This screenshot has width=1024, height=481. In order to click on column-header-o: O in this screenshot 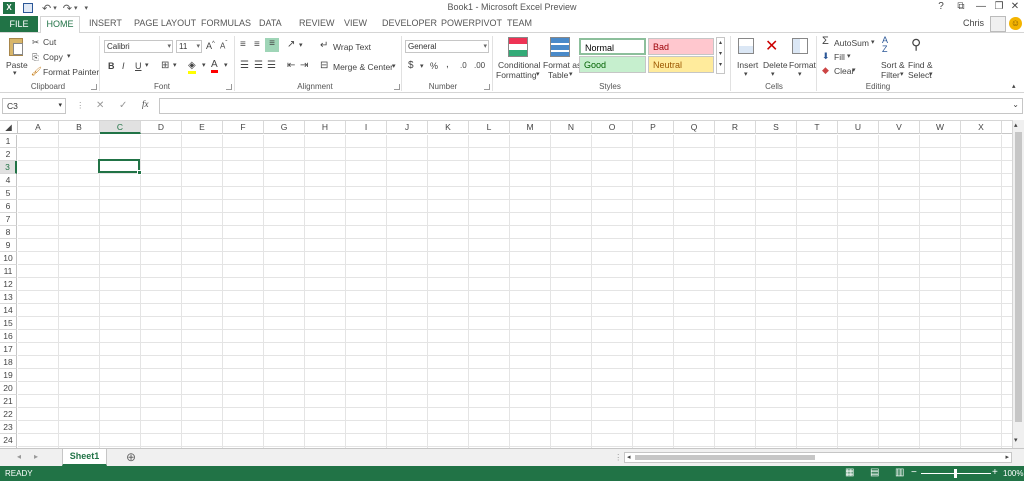, I will do `click(612, 127)`.